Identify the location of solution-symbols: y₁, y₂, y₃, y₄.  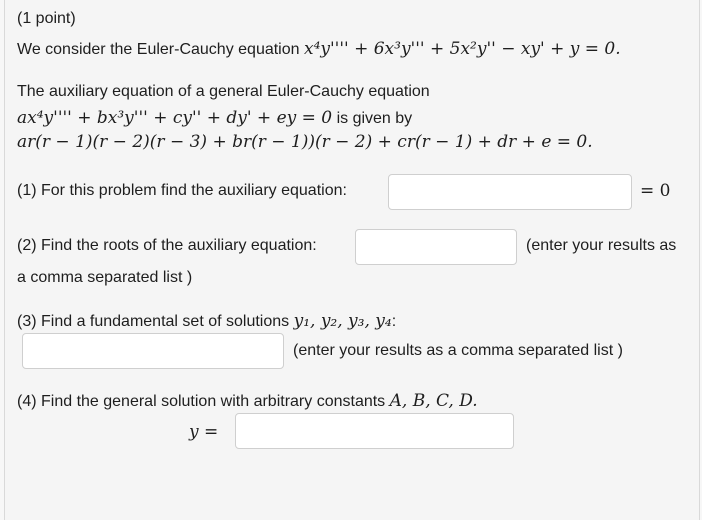
(342, 321).